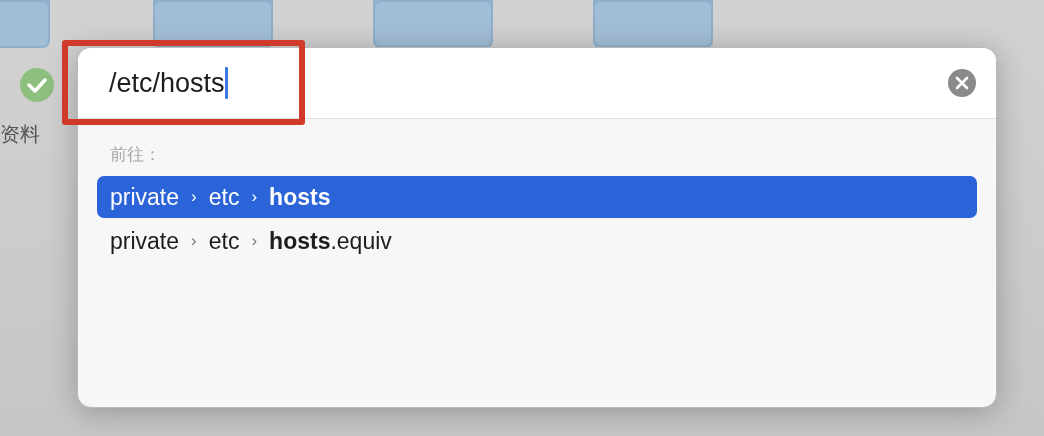 Image resolution: width=1044 pixels, height=436 pixels. I want to click on clear-button, so click(962, 83).